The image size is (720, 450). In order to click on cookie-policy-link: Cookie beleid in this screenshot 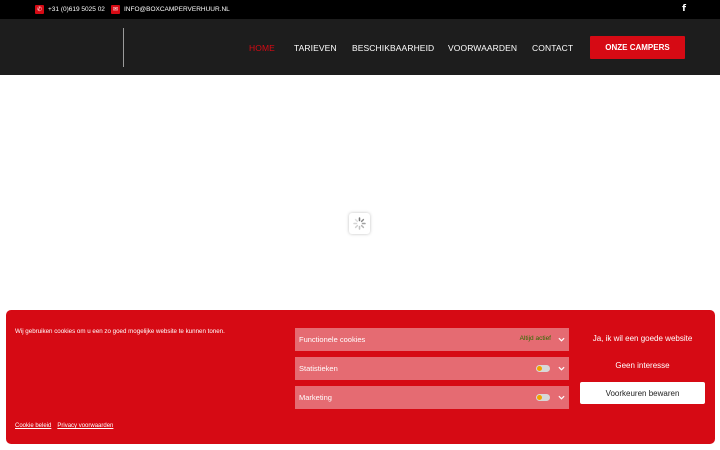, I will do `click(33, 426)`.